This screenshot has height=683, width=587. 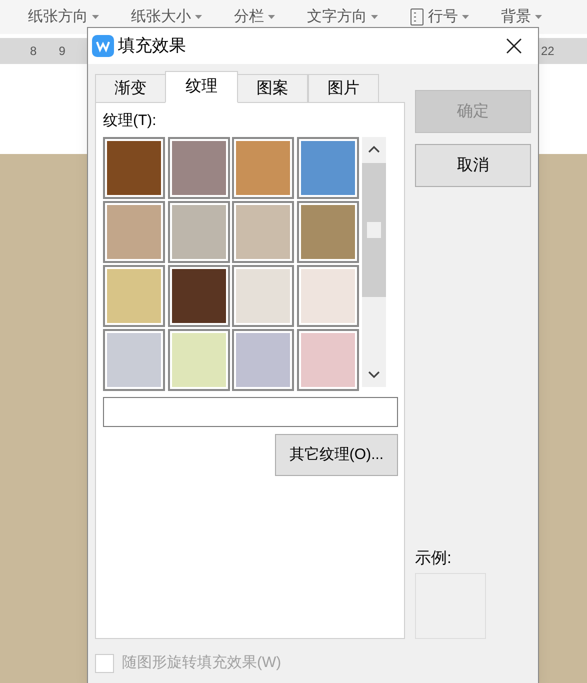 I want to click on scroll-thumb, so click(x=374, y=230).